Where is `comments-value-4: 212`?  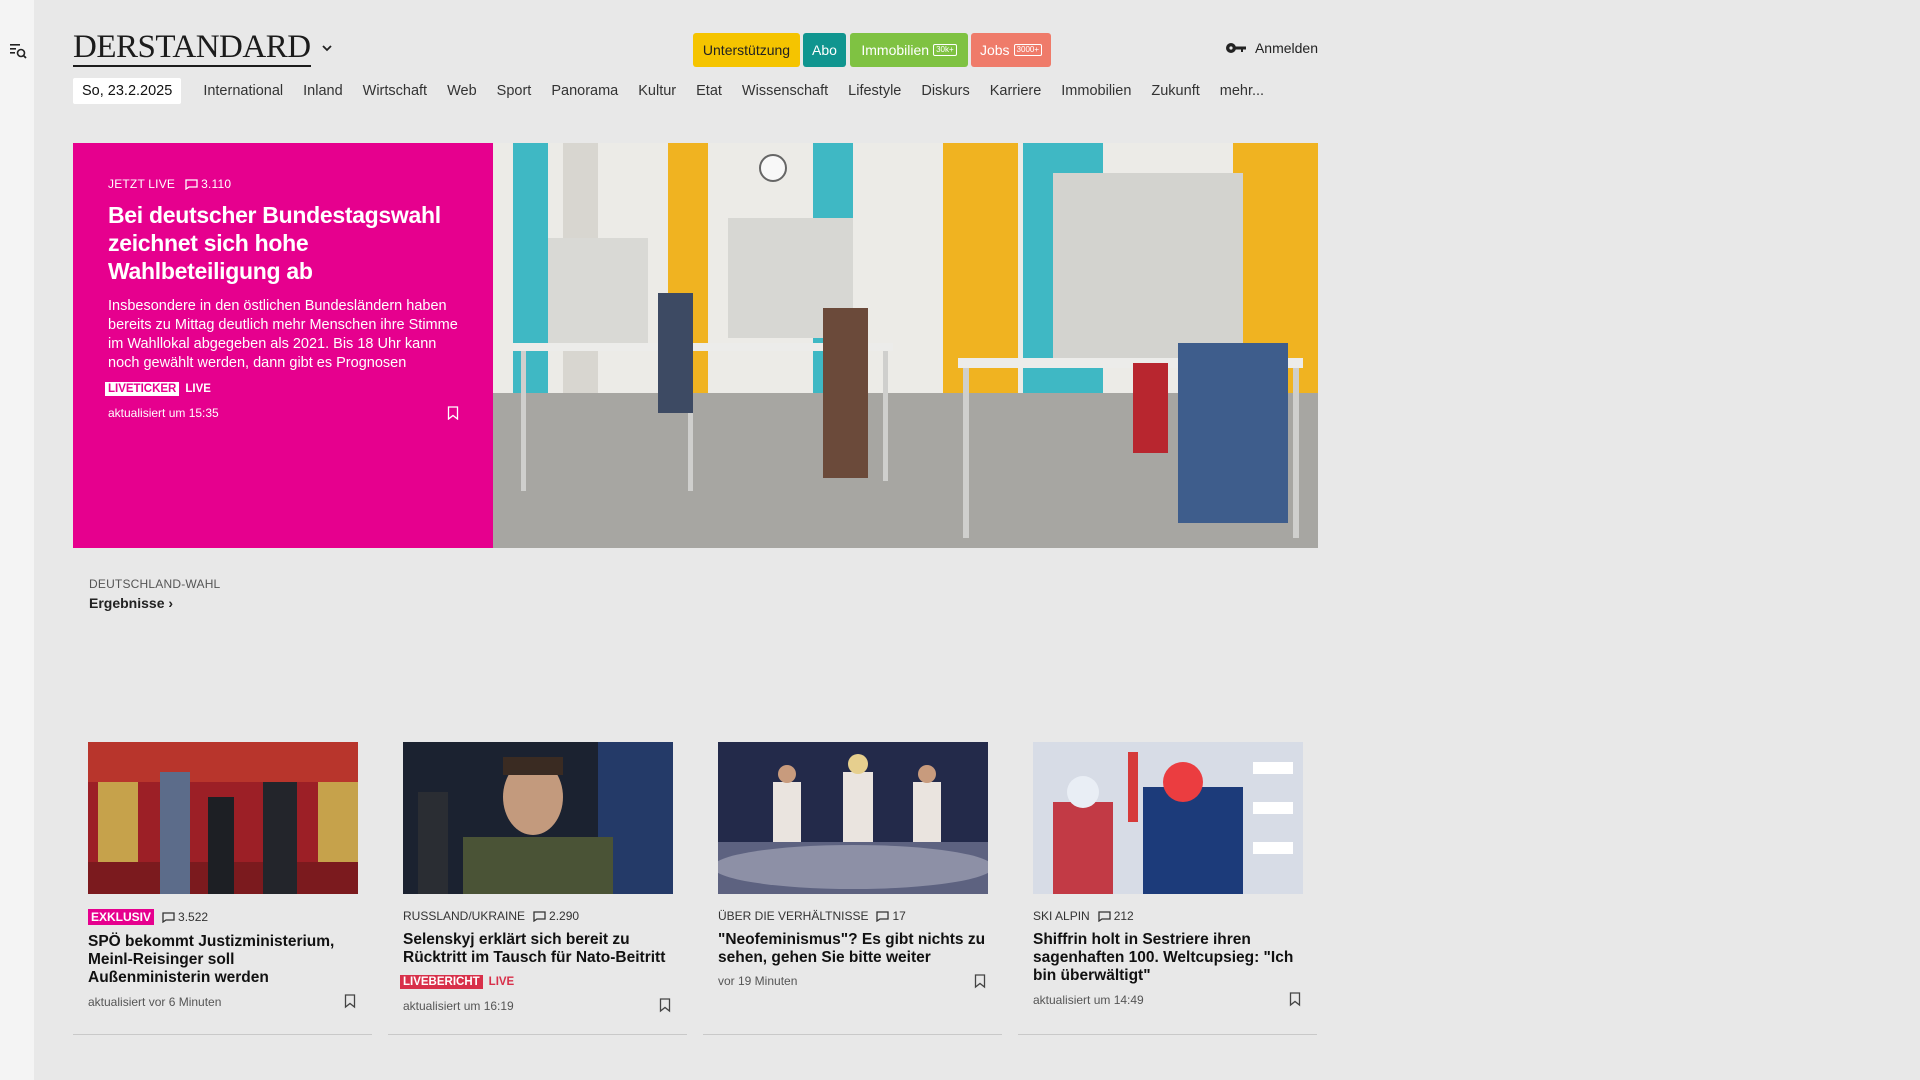 comments-value-4: 212 is located at coordinates (1123, 916).